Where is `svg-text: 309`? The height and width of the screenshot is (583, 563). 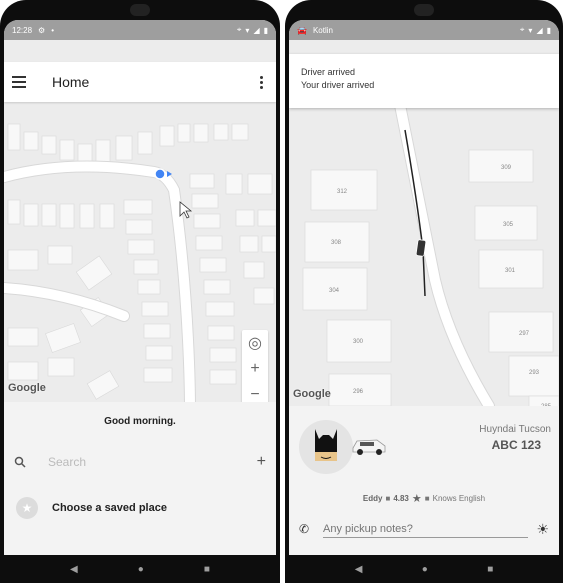
svg-text: 309 is located at coordinates (506, 168).